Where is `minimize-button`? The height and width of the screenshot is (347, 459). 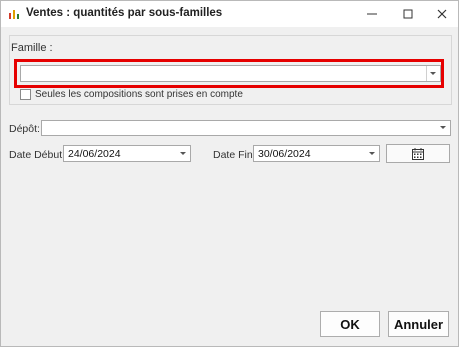
minimize-button is located at coordinates (372, 14).